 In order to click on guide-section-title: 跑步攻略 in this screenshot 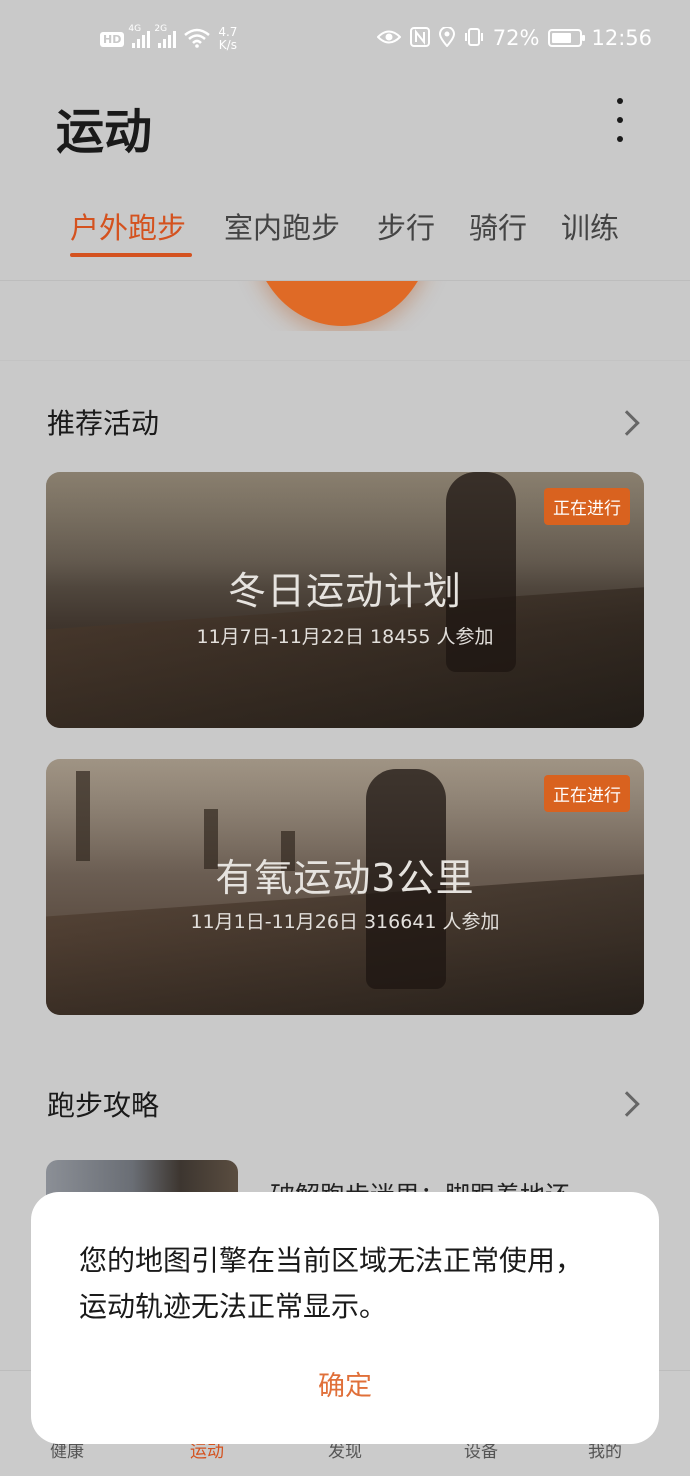, I will do `click(103, 1105)`.